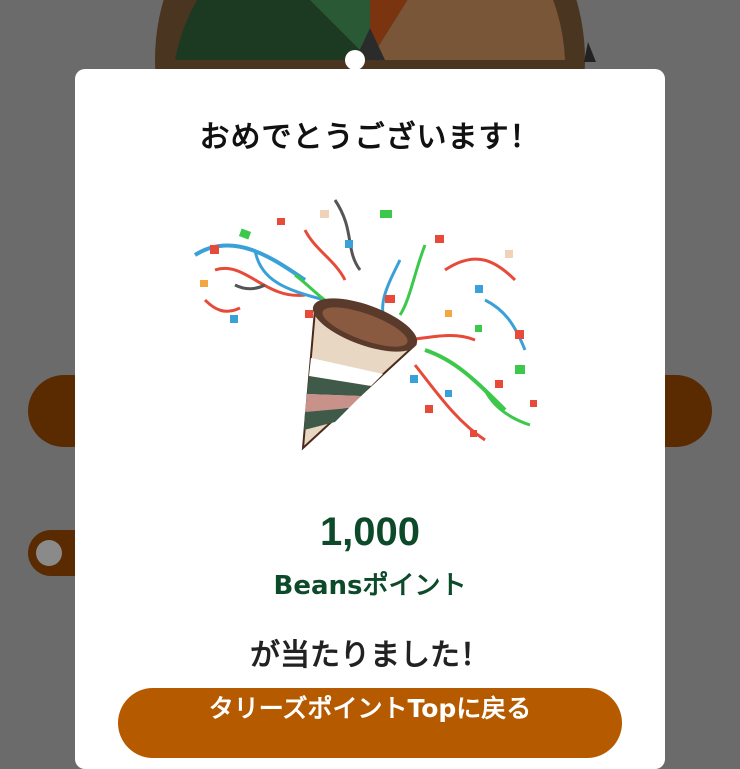  I want to click on points-amount: 1,000, so click(370, 532).